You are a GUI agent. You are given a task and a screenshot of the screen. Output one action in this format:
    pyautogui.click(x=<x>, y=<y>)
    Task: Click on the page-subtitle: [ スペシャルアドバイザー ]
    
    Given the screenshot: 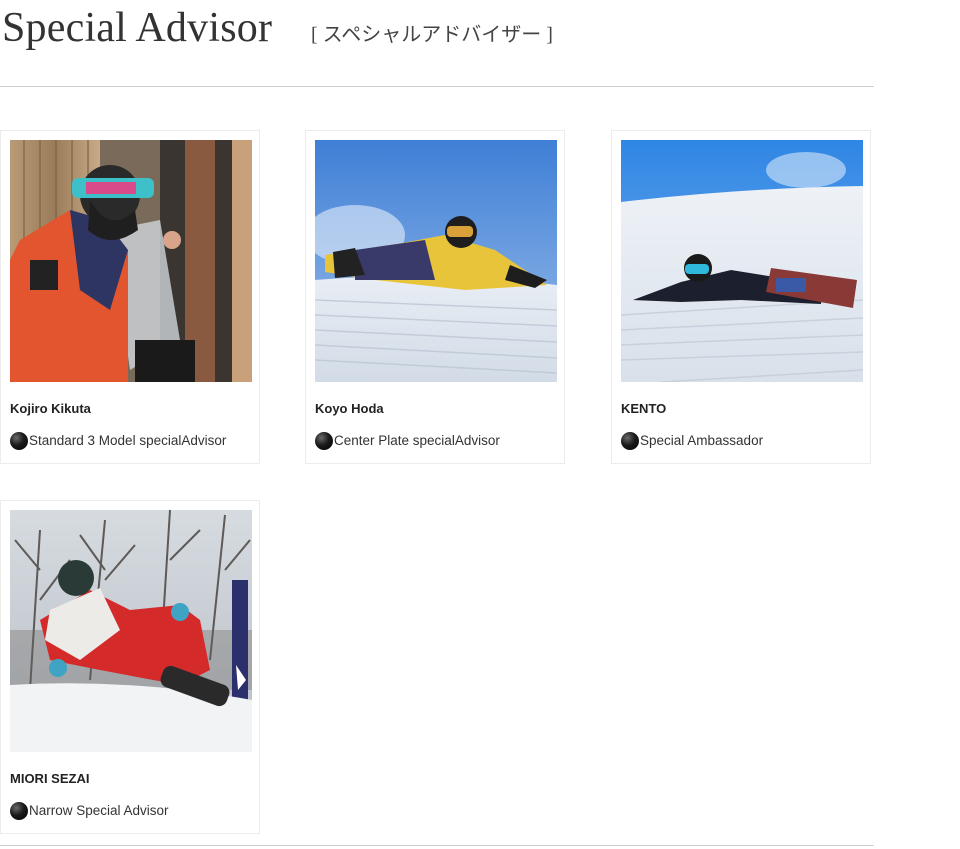 What is the action you would take?
    pyautogui.click(x=432, y=35)
    